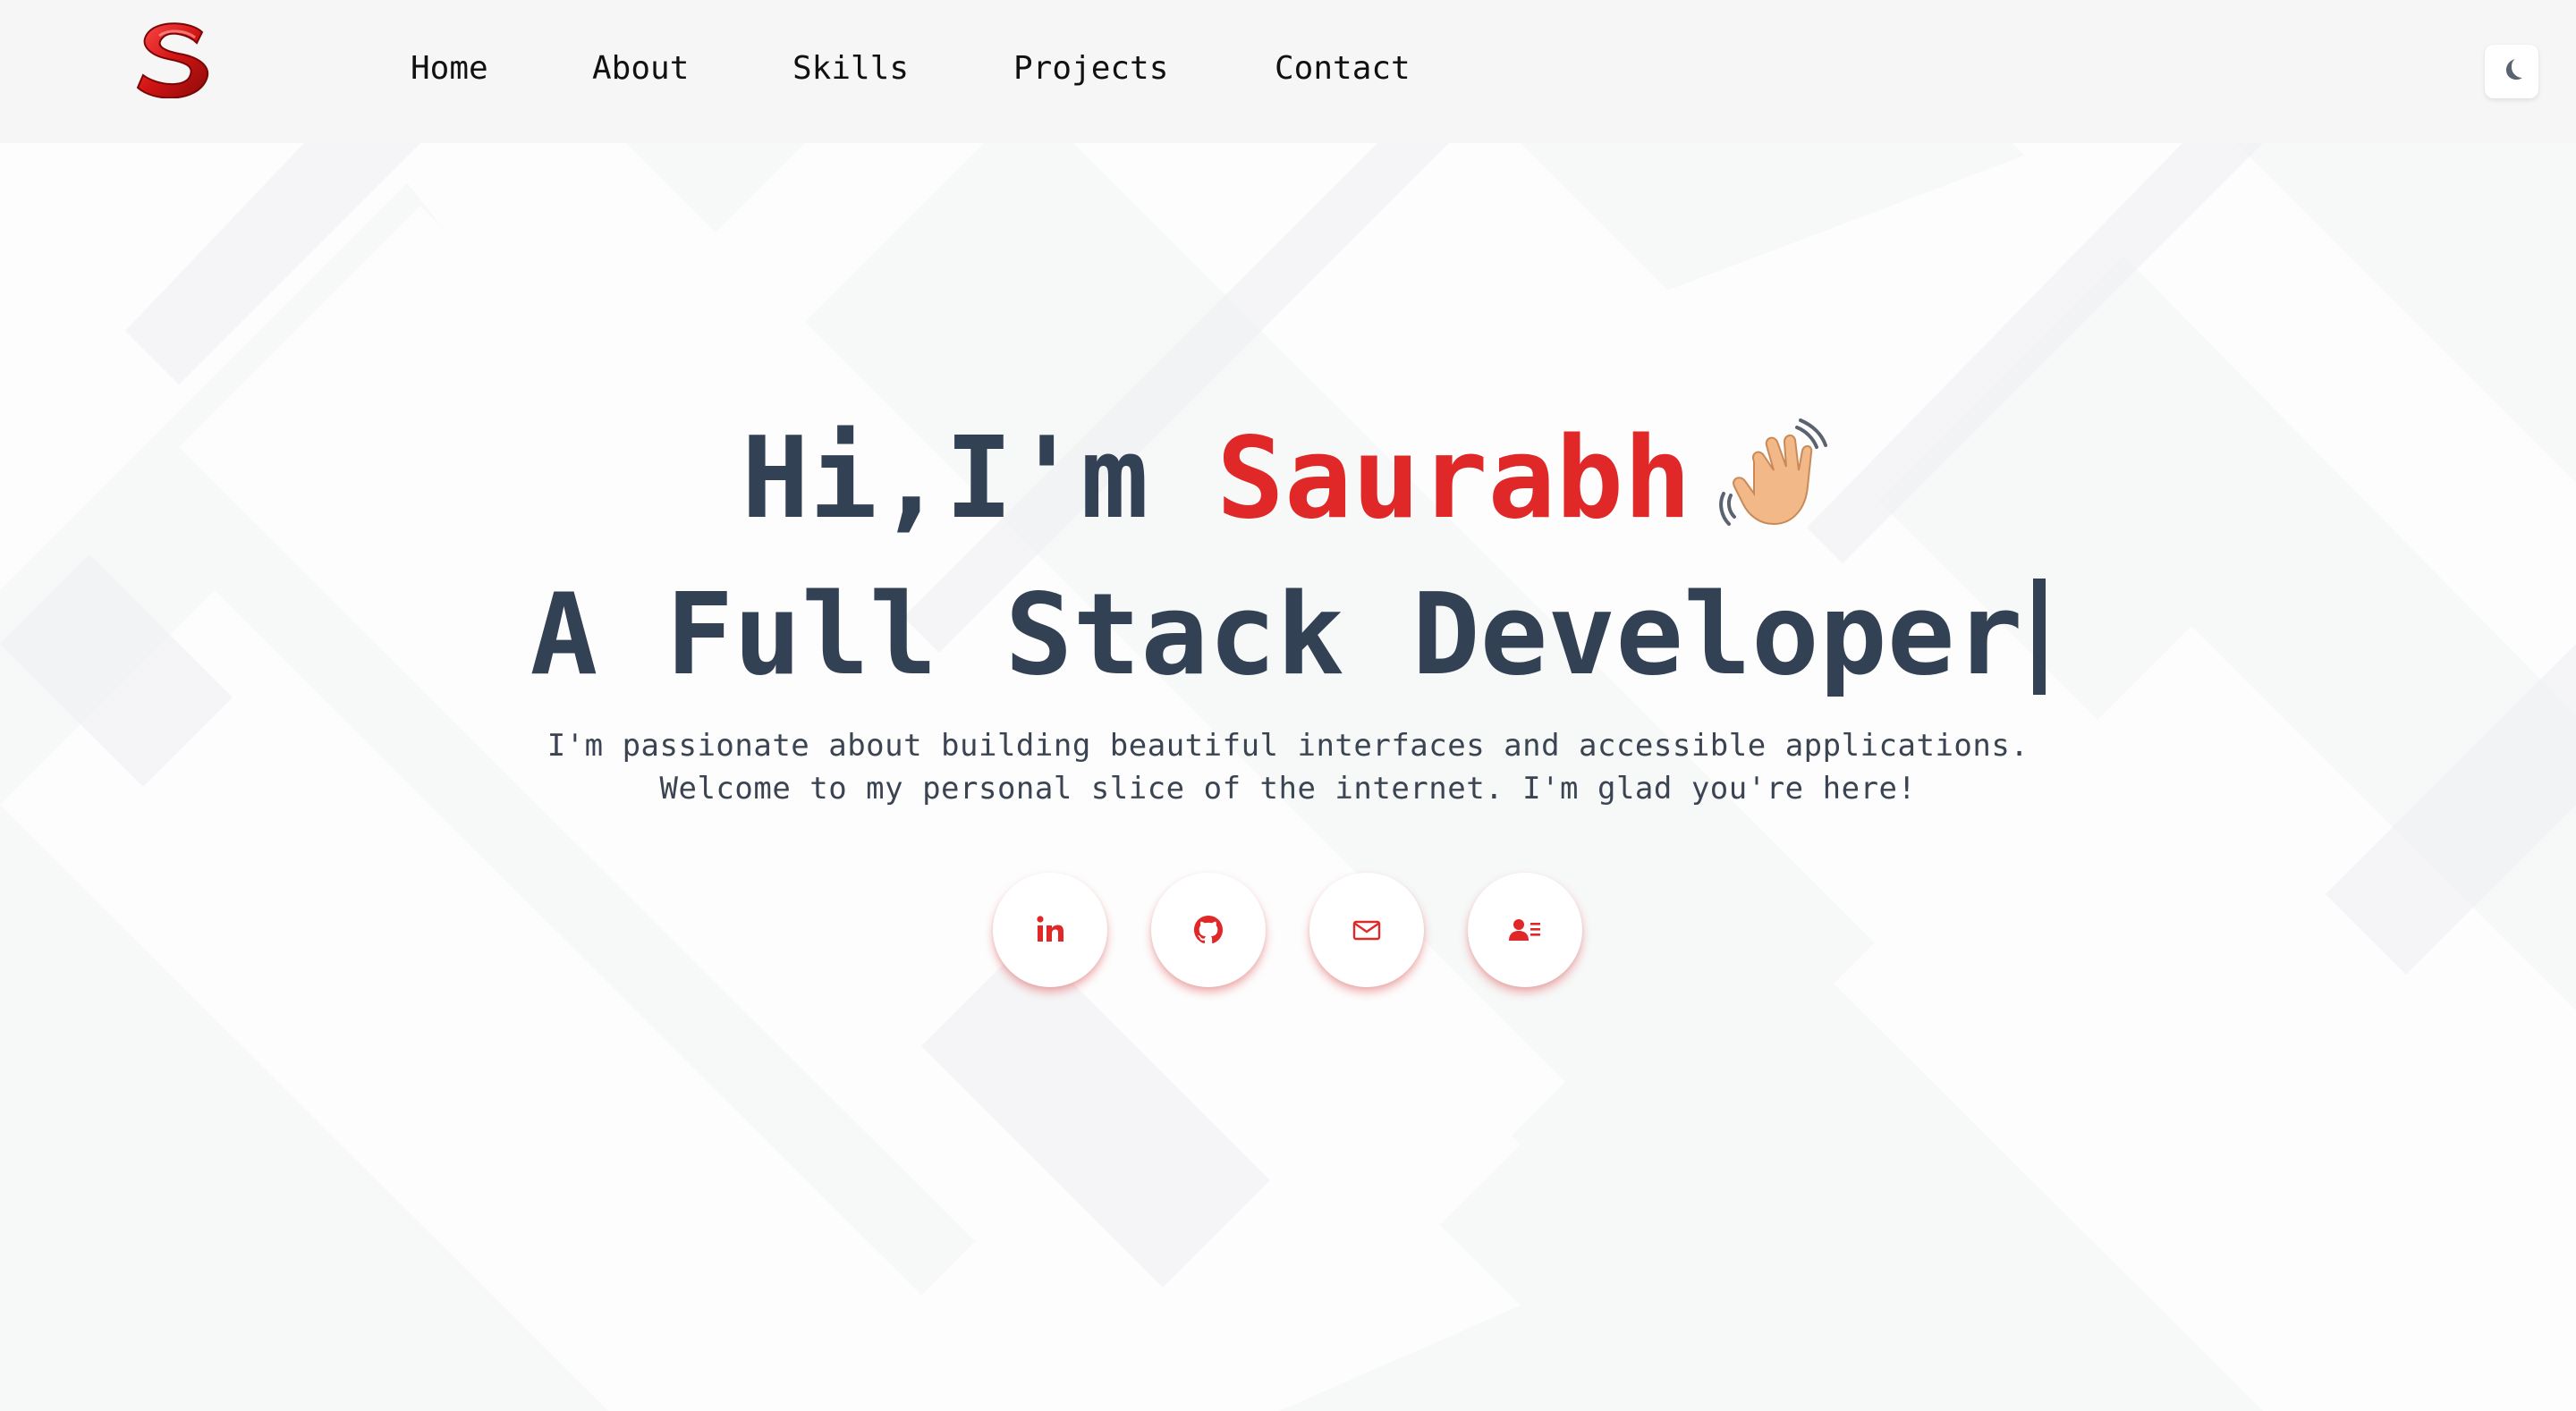  I want to click on resume-button, so click(1525, 930).